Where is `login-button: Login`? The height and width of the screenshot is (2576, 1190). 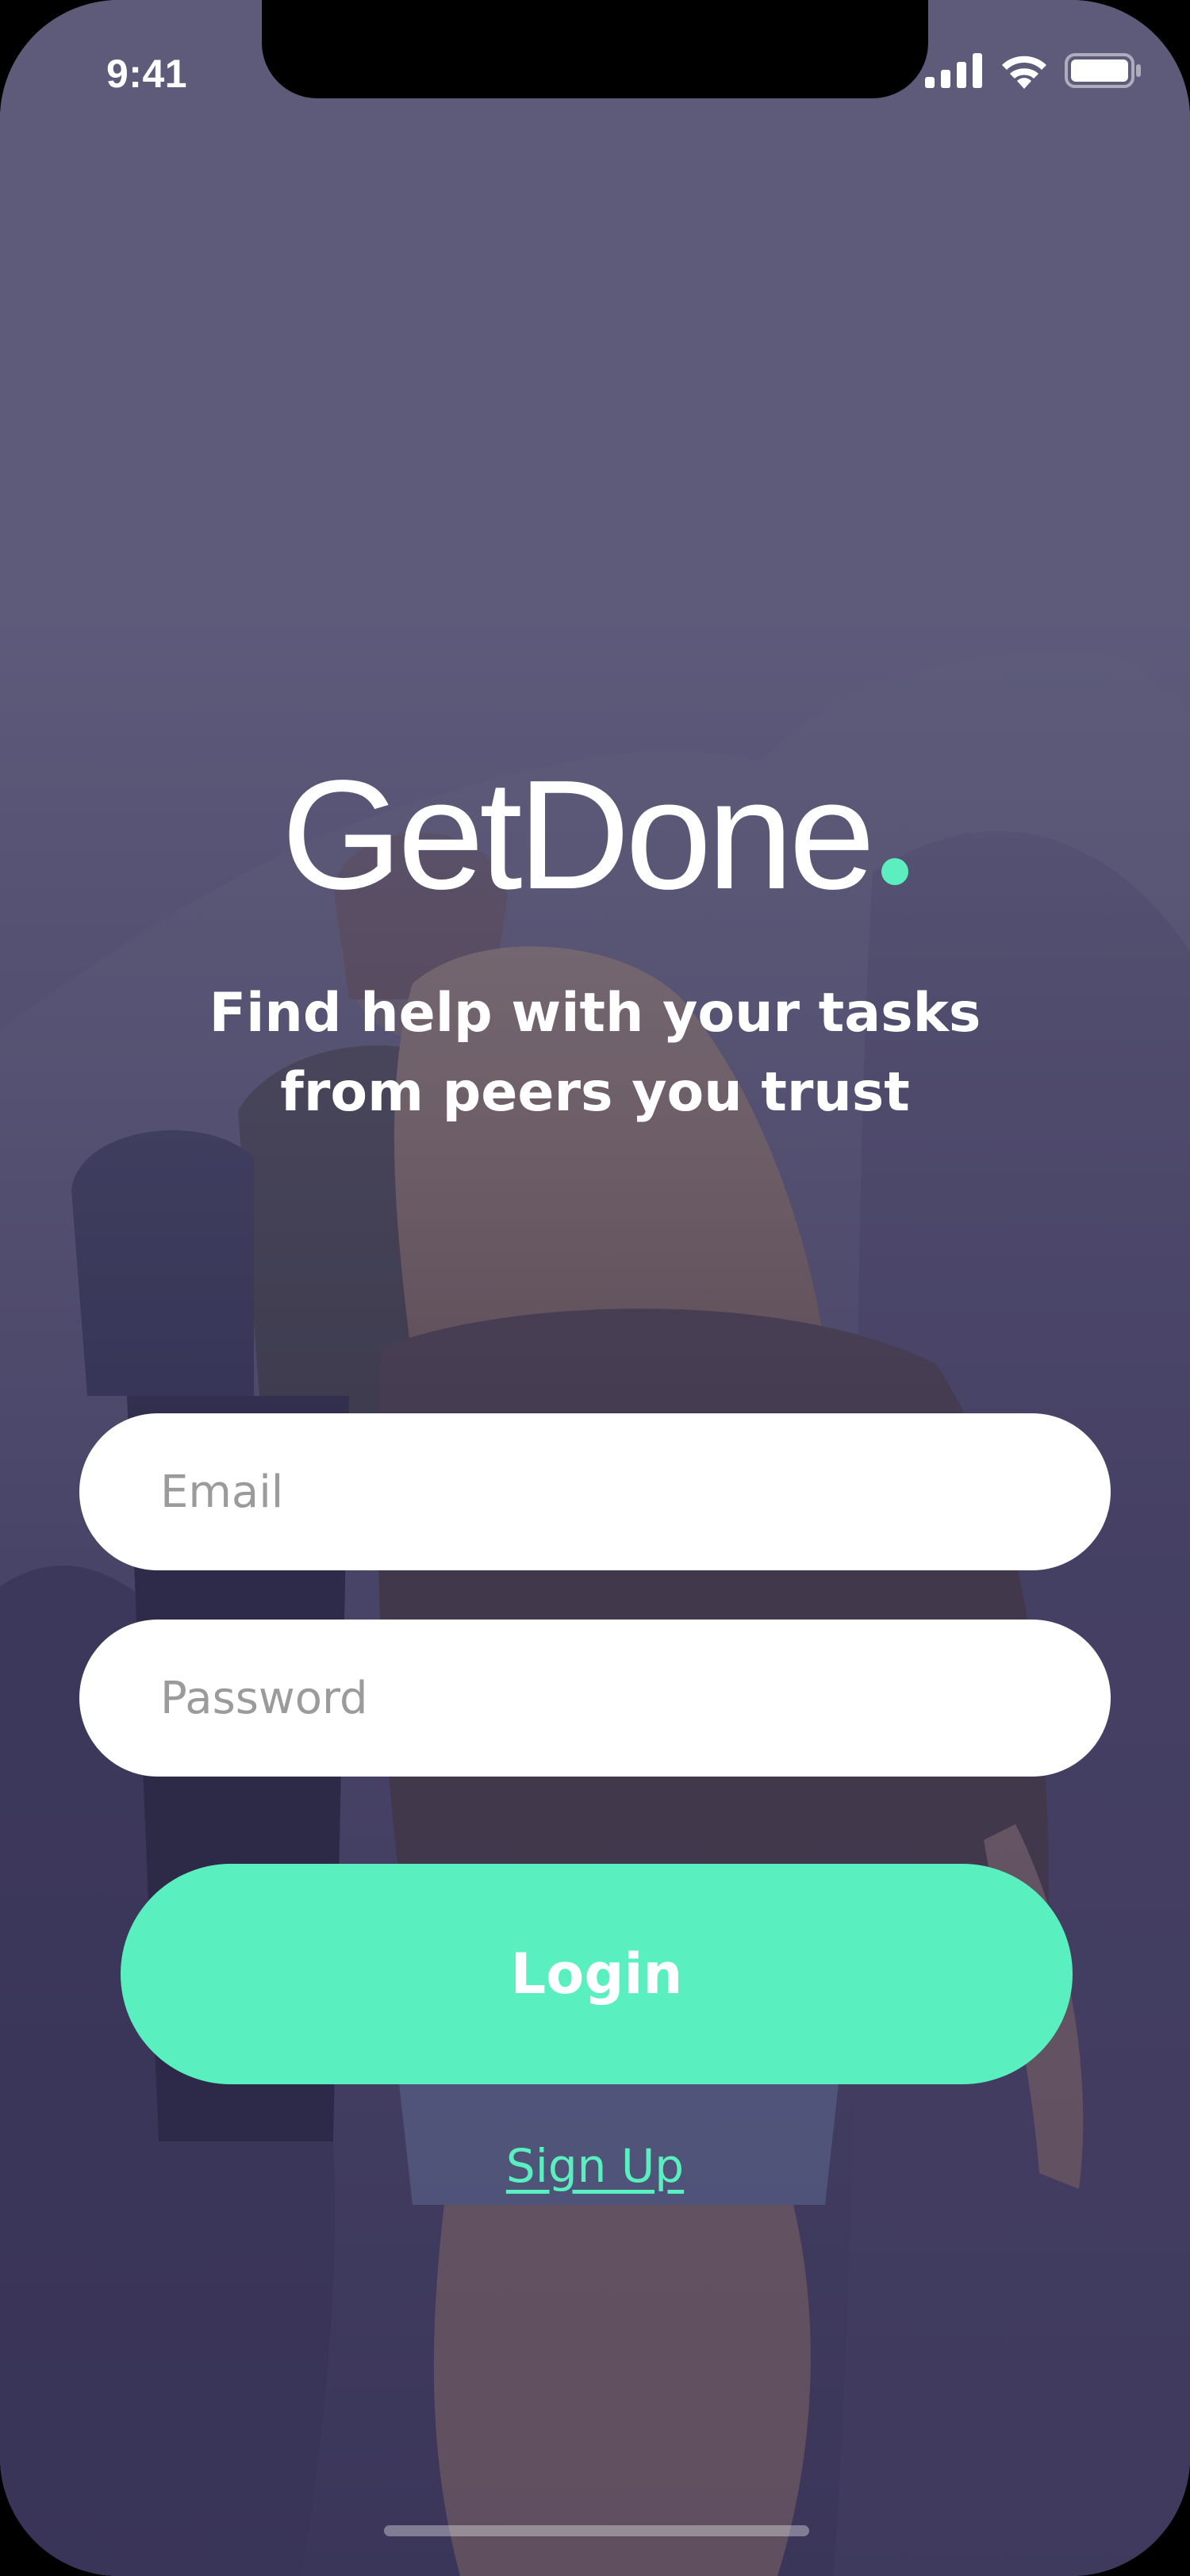 login-button: Login is located at coordinates (597, 1974).